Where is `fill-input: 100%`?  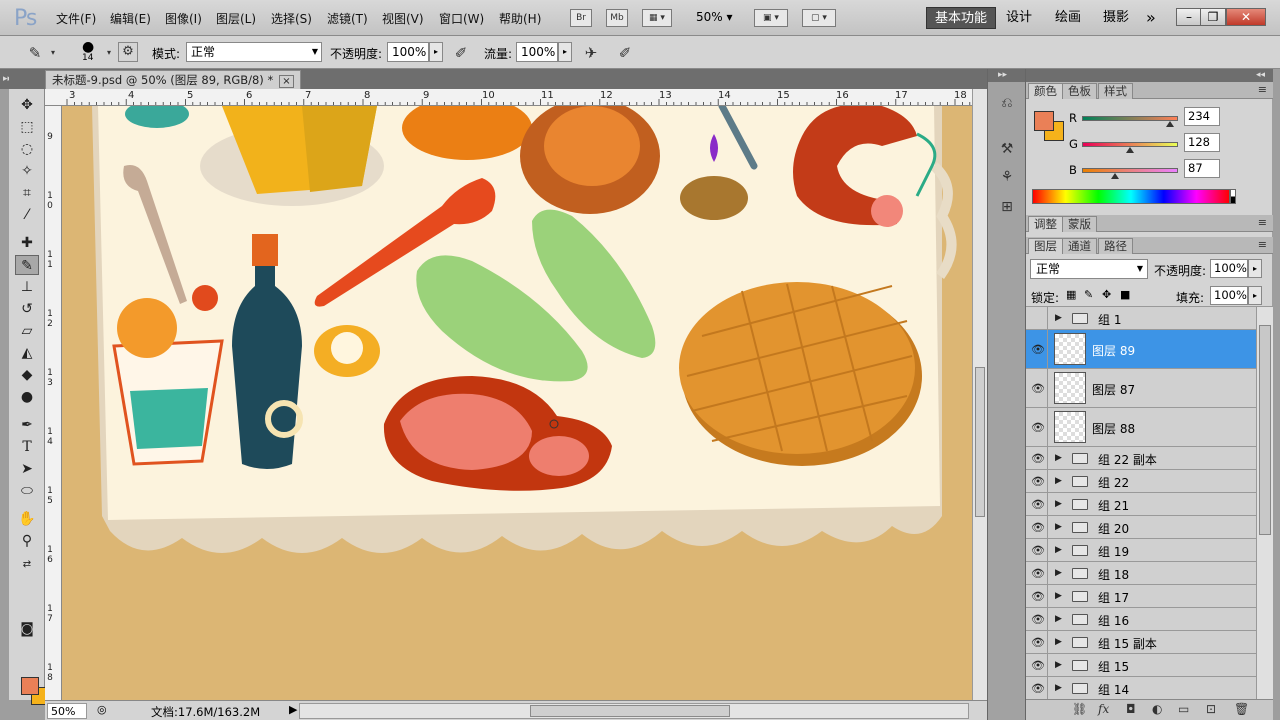
fill-input: 100% is located at coordinates (1229, 295).